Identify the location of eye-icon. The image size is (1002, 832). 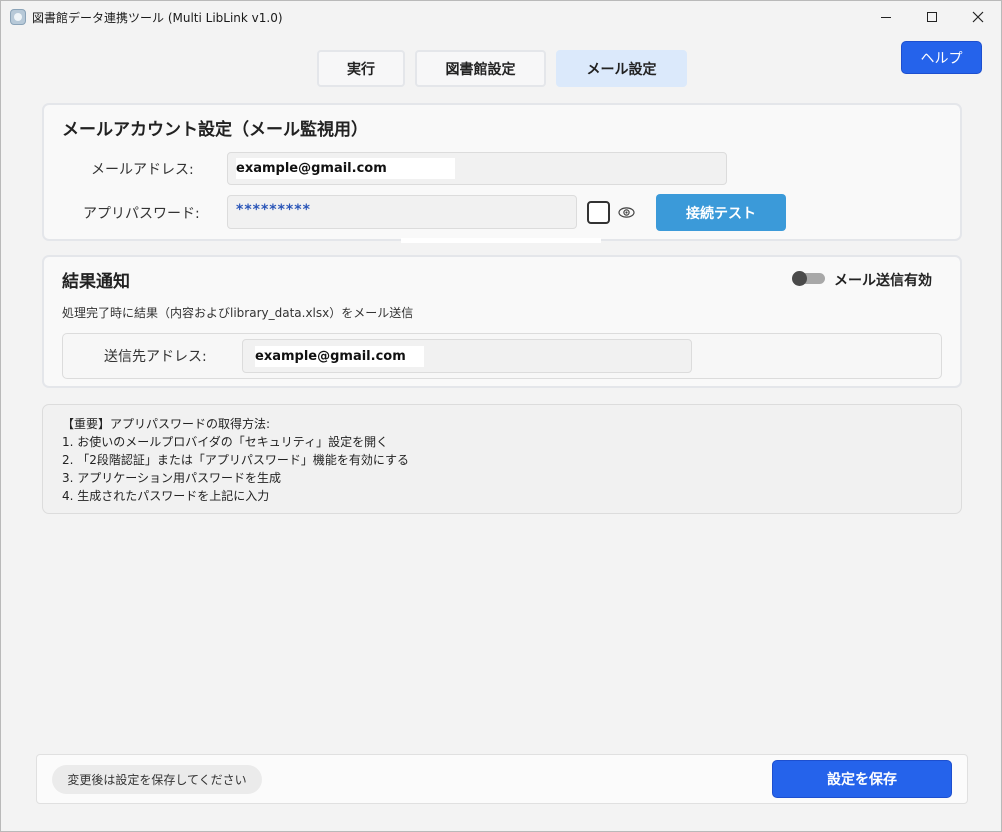
(626, 212).